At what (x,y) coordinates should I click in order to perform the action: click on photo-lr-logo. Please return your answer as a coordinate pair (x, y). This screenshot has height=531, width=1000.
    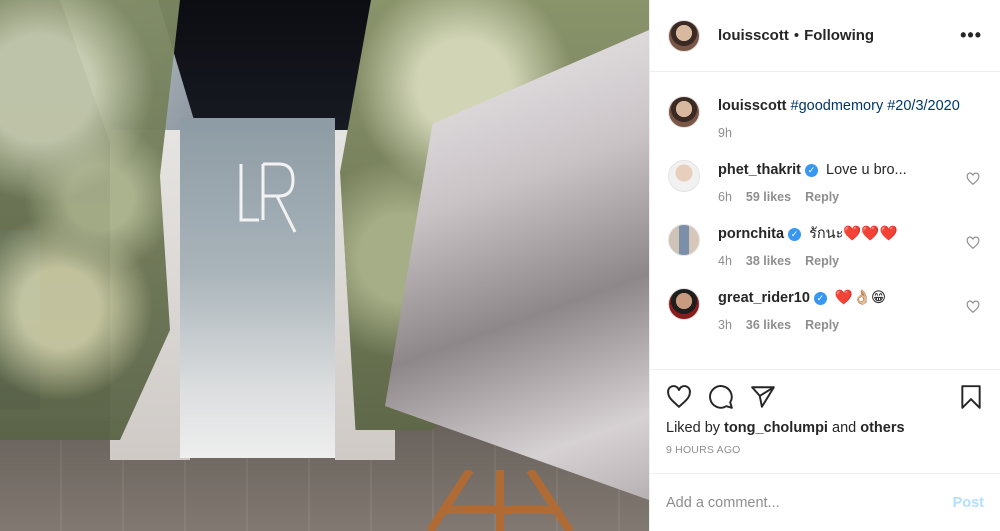
    Looking at the image, I should click on (268, 197).